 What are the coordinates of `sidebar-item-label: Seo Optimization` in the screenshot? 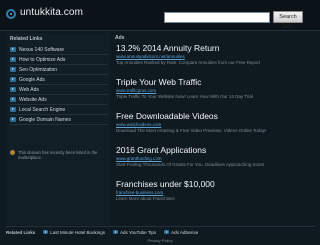 It's located at (38, 69).